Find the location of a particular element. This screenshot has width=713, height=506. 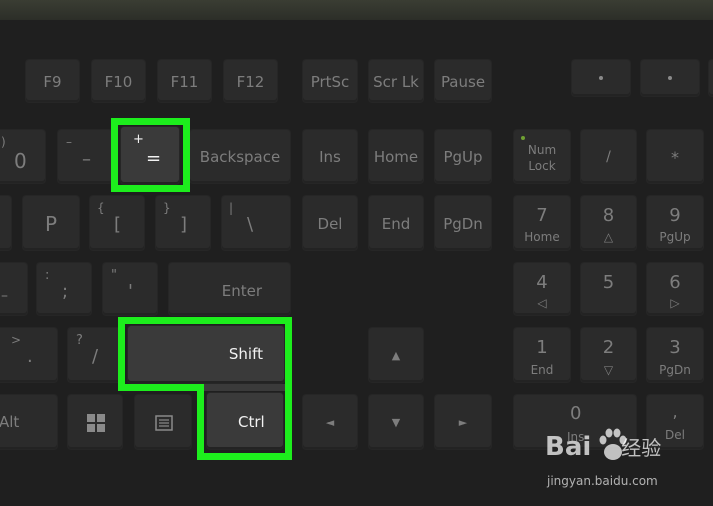

num-slash-label: / is located at coordinates (608, 157).